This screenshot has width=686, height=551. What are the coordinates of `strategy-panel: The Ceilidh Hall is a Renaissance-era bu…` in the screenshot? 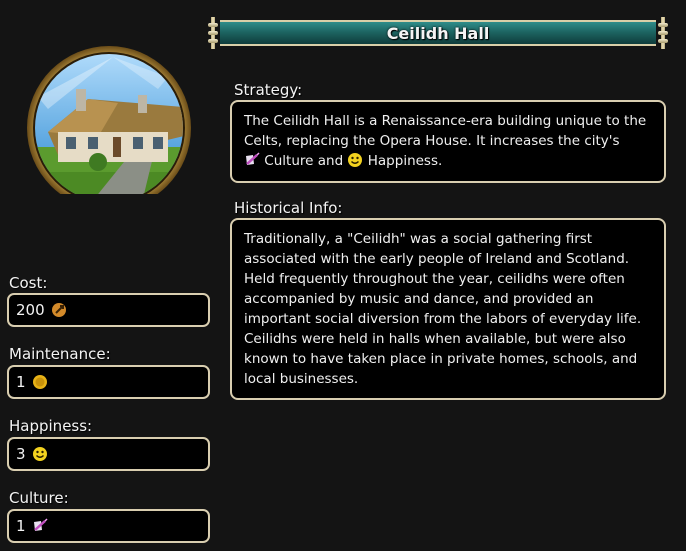 It's located at (448, 141).